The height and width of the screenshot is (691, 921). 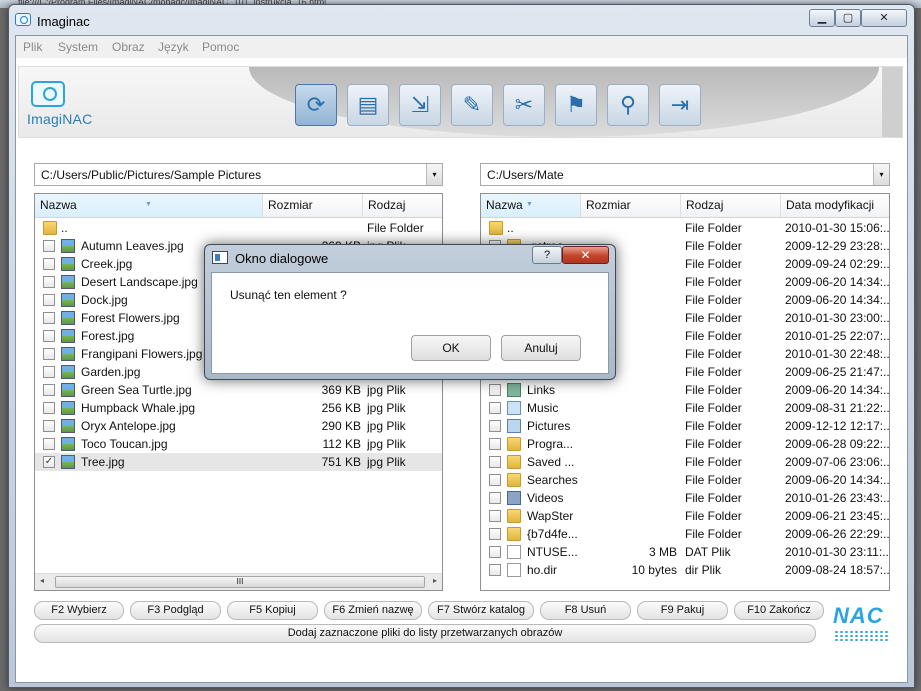 I want to click on list-tool-button: ▤, so click(x=368, y=105).